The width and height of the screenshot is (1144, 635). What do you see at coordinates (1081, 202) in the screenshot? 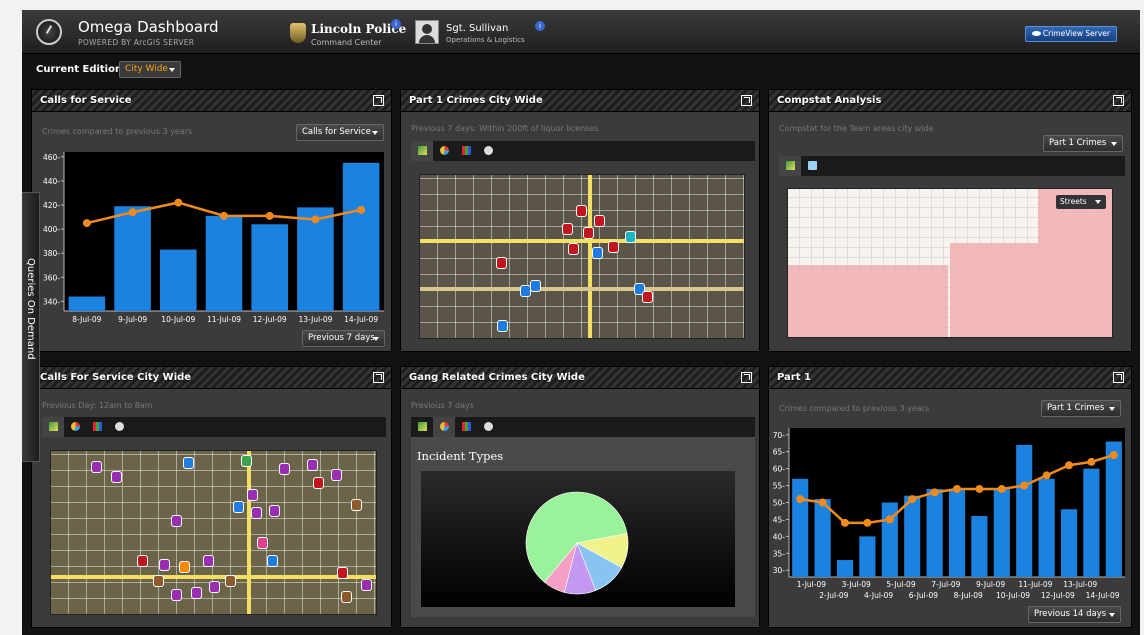
I see `basemap-dropdown: Streets` at bounding box center [1081, 202].